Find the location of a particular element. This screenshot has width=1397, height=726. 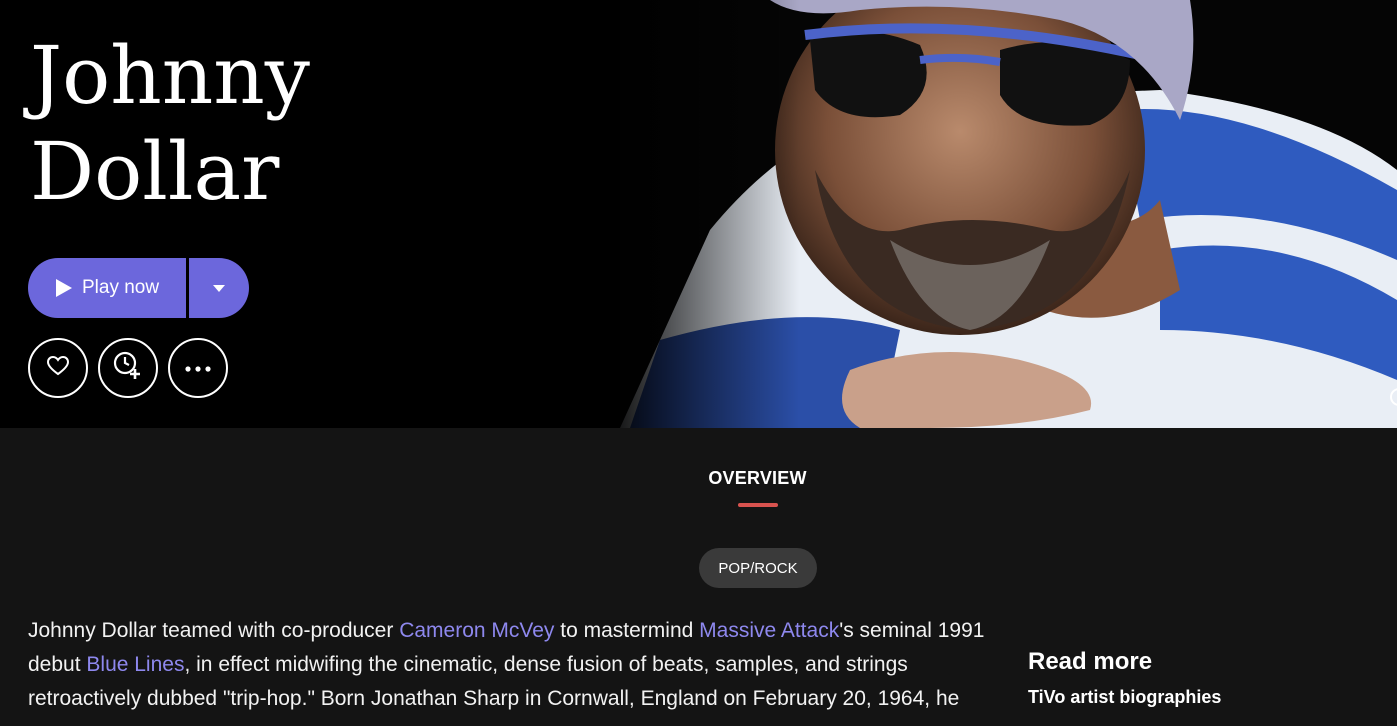

bio-text: Johnny Dollar teamed with co-producer is located at coordinates (214, 630).